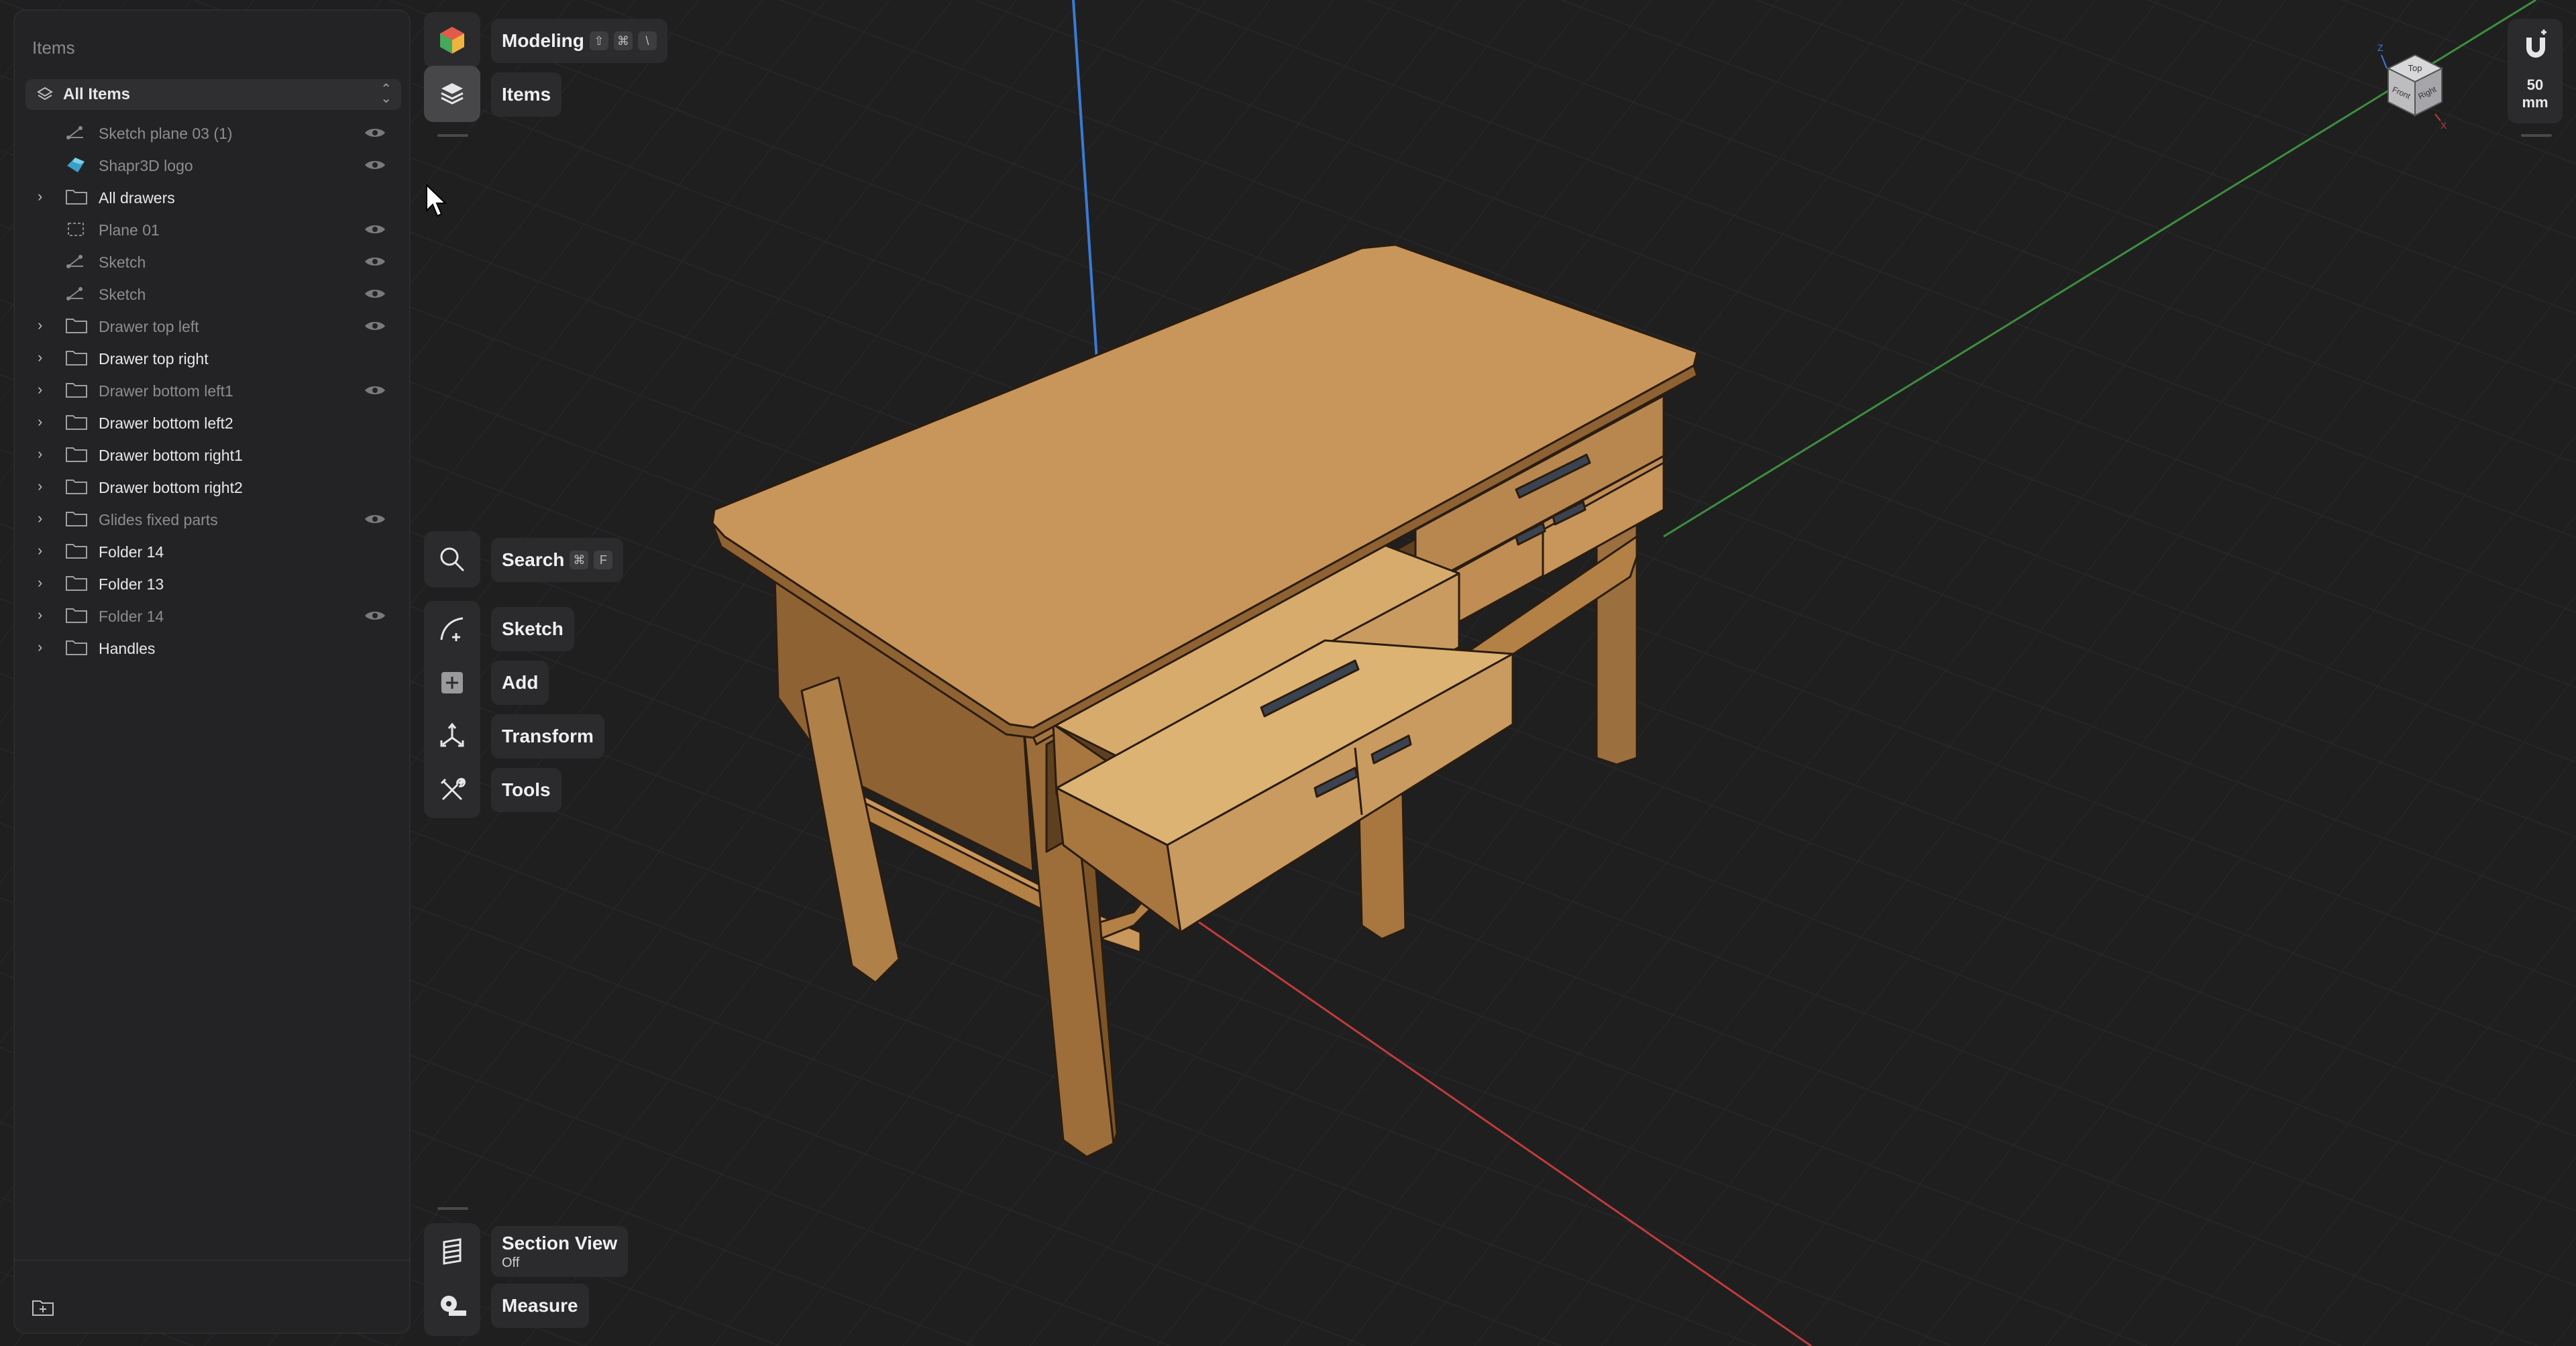 The image size is (2576, 1346). I want to click on measure-button, so click(452, 1306).